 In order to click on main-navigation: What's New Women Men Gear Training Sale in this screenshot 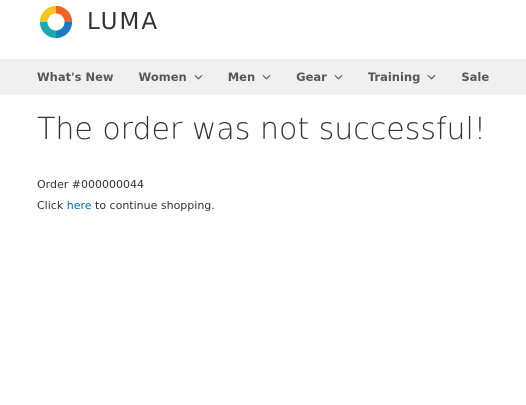, I will do `click(263, 77)`.